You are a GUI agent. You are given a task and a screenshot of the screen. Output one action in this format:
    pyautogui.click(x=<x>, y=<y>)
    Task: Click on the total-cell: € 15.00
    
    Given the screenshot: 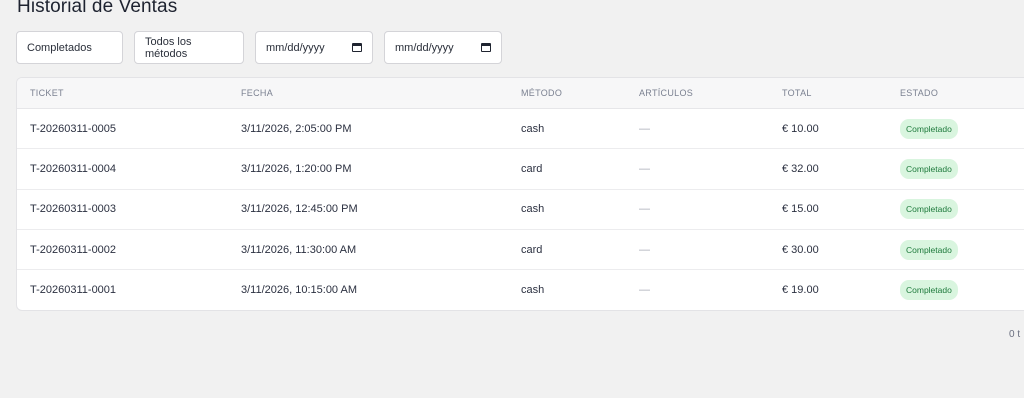 What is the action you would take?
    pyautogui.click(x=800, y=209)
    